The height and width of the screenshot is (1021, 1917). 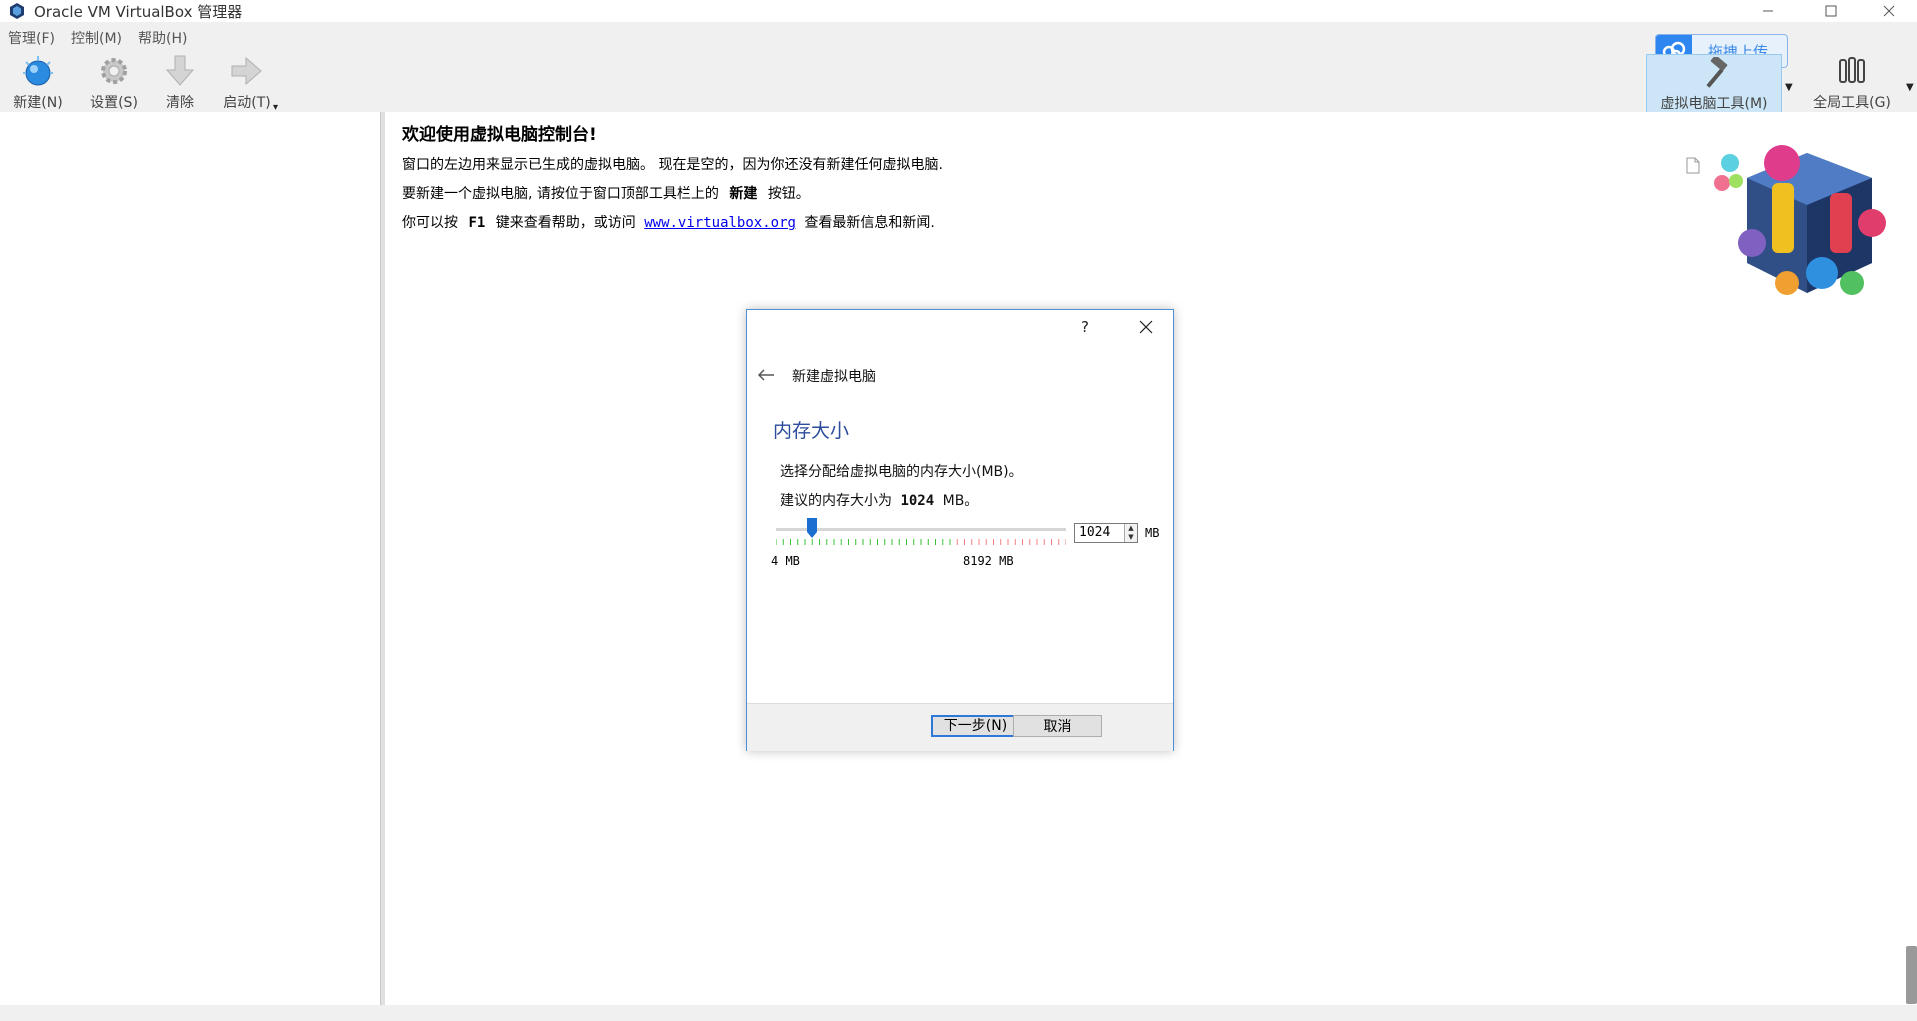 I want to click on maximize-button, so click(x=1831, y=11).